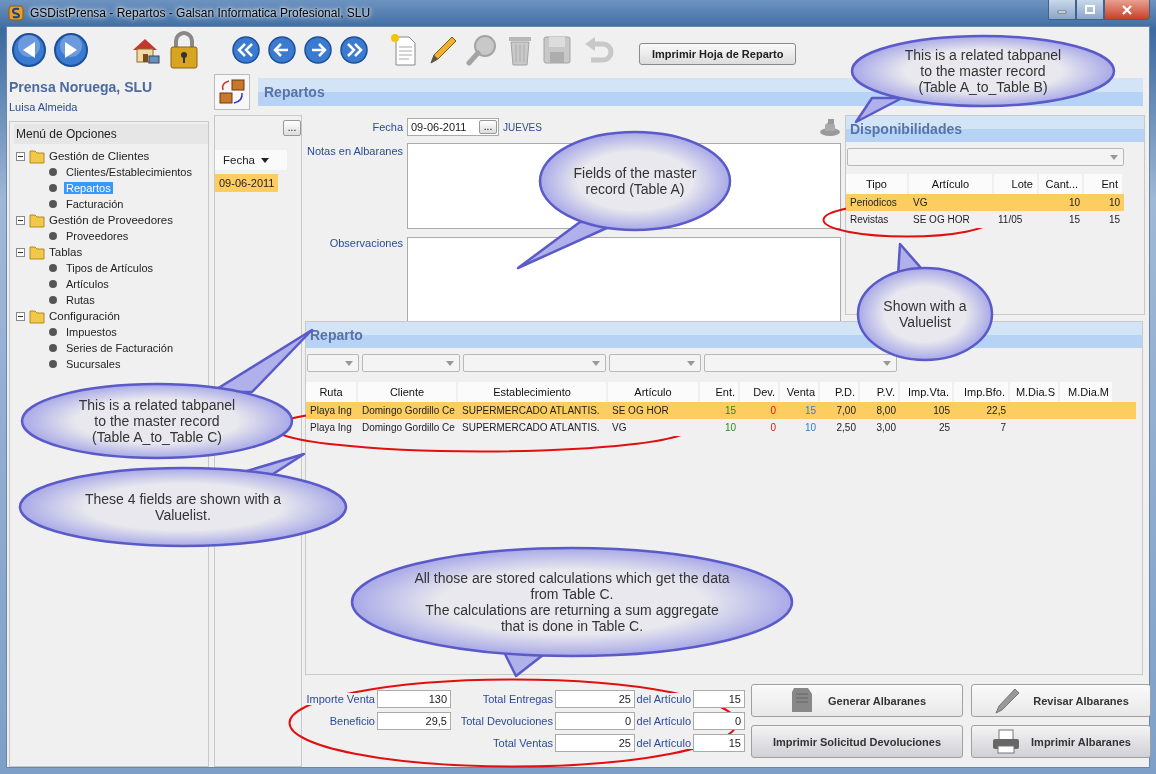 The height and width of the screenshot is (774, 1156). I want to click on menu-group: Tablas, so click(66, 252).